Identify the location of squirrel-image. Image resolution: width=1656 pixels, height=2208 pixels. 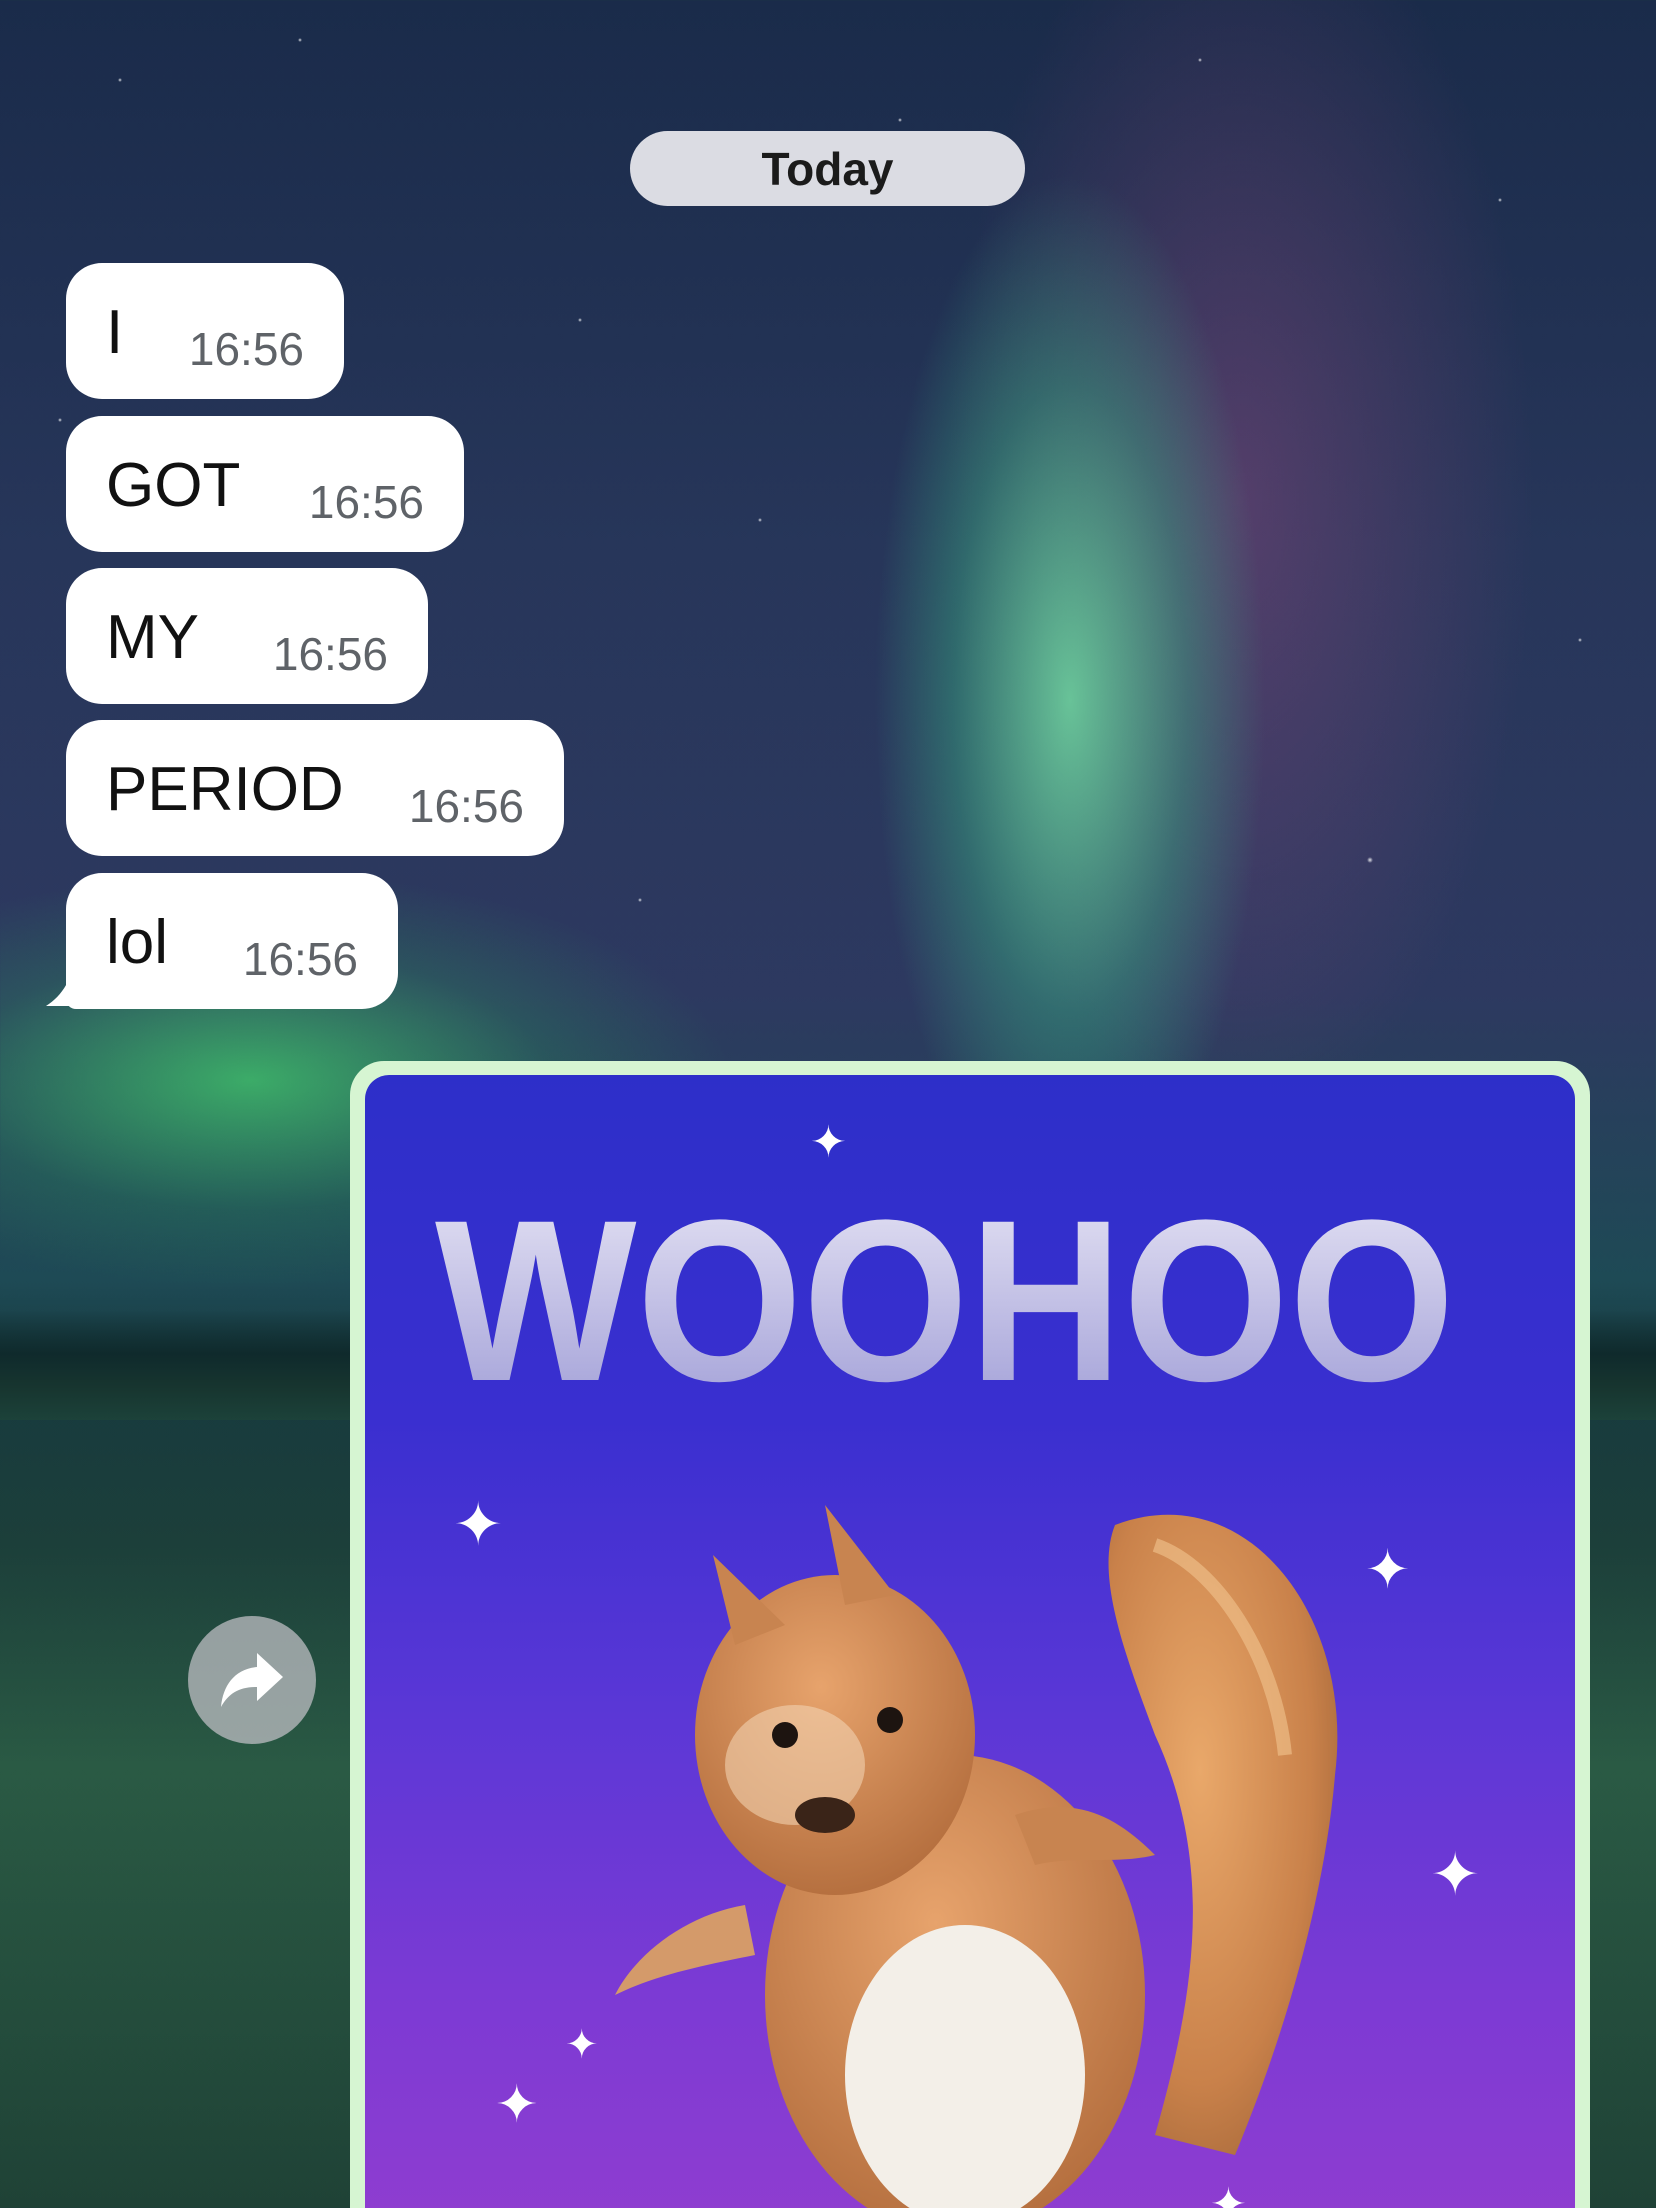
(976, 1856).